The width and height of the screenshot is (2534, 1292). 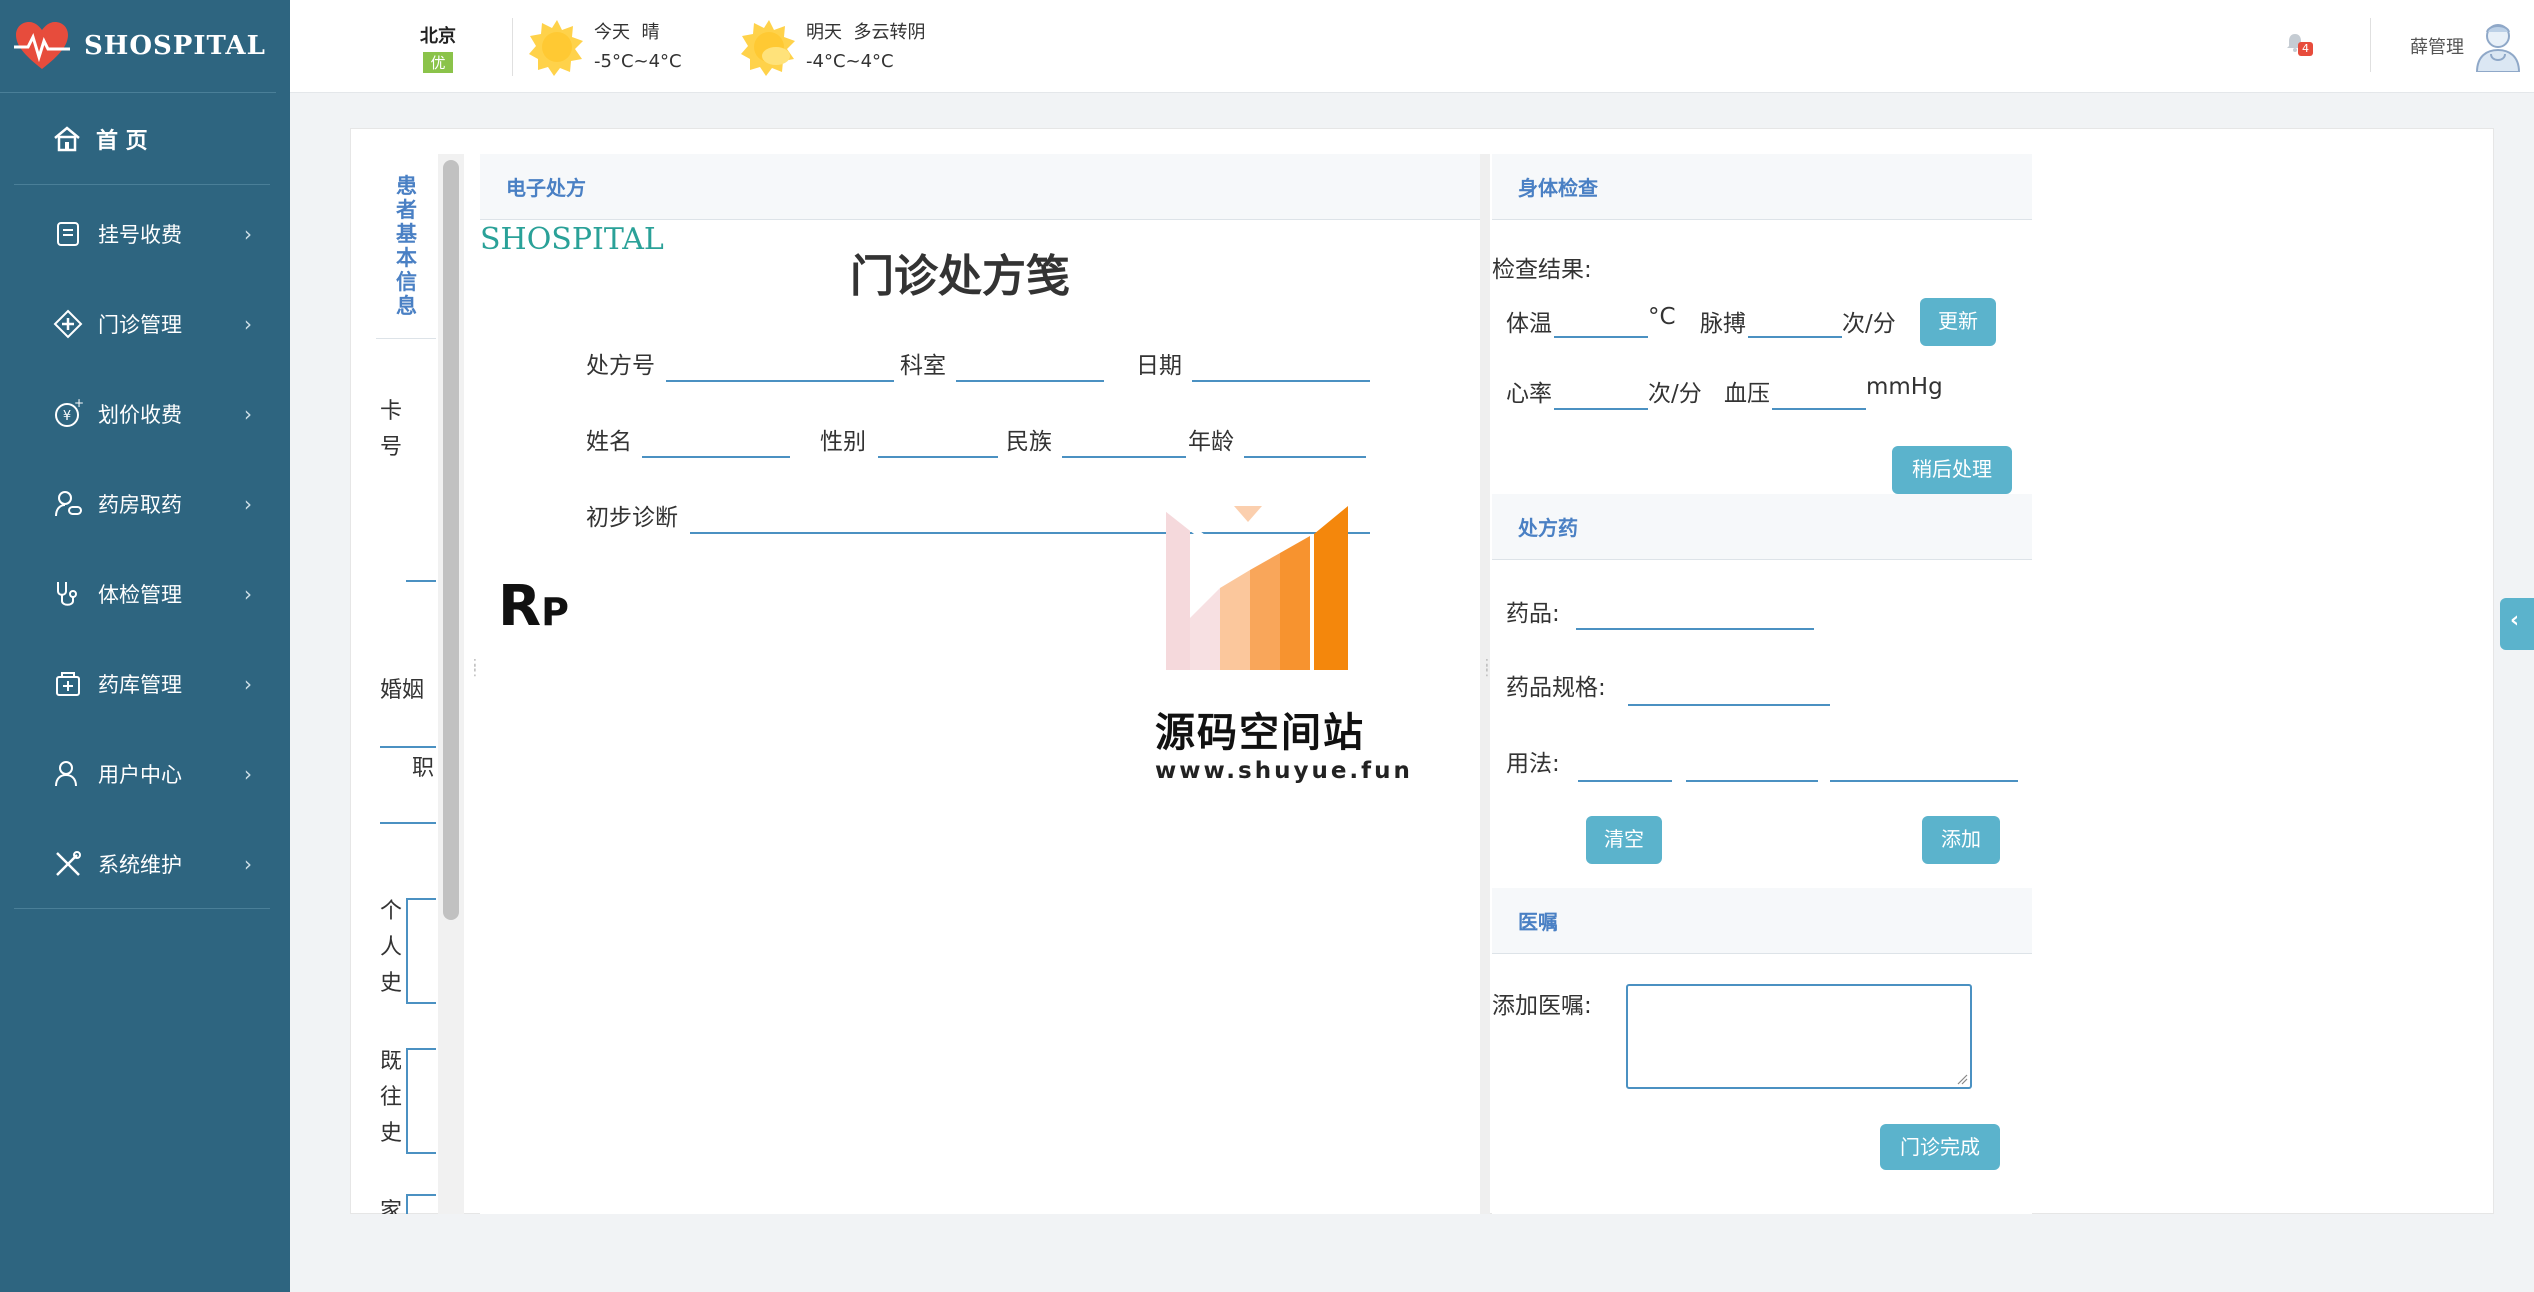 I want to click on advice-header: 医嘱, so click(x=1762, y=921).